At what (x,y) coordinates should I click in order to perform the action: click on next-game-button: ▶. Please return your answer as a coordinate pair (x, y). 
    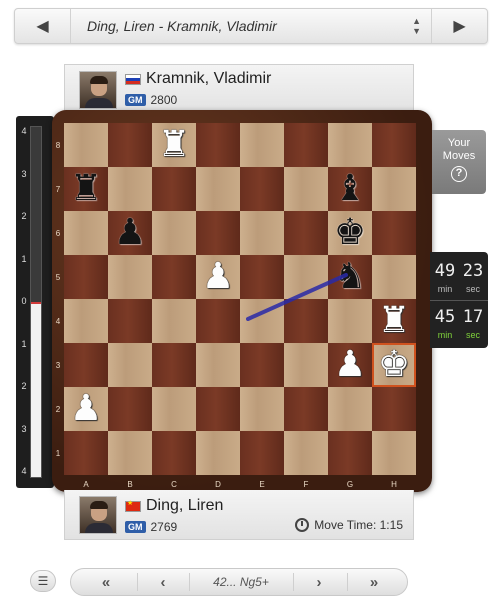
    Looking at the image, I should click on (459, 26).